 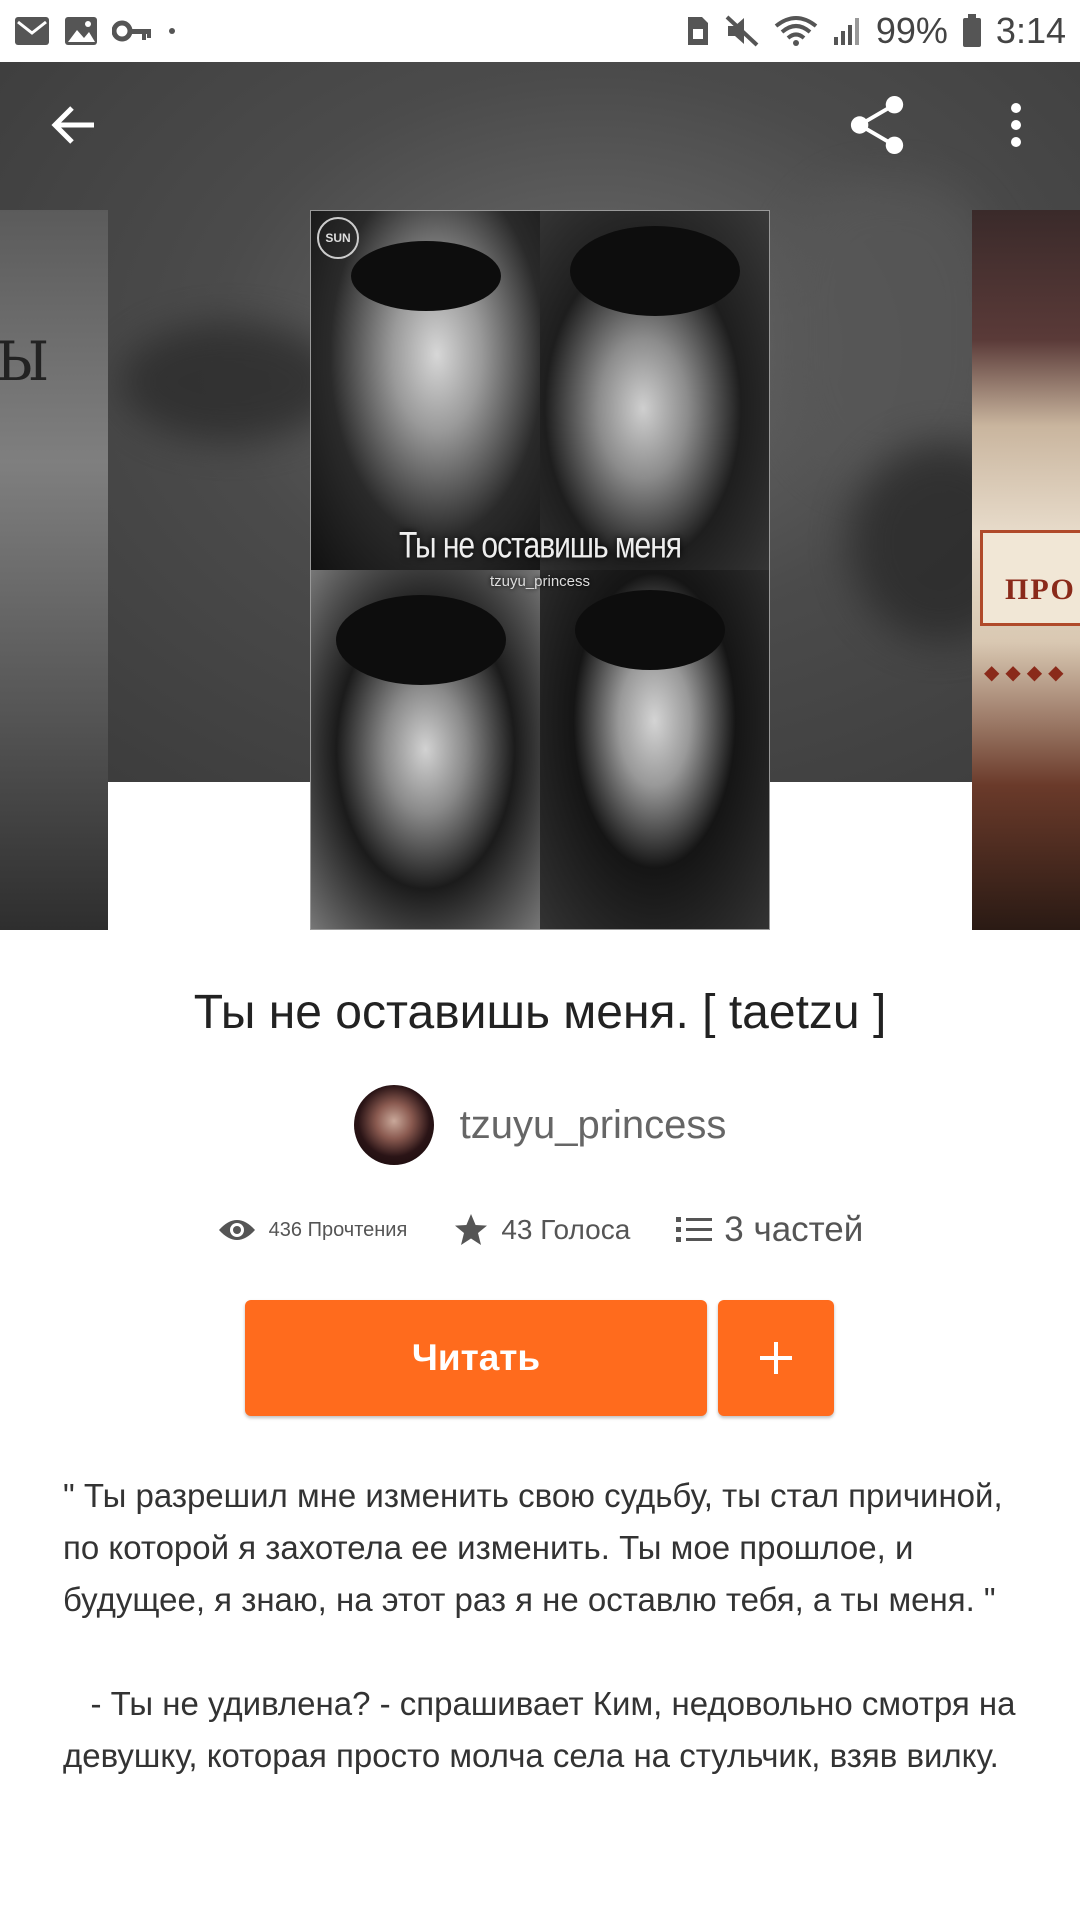 I want to click on mute-icon, so click(x=742, y=31).